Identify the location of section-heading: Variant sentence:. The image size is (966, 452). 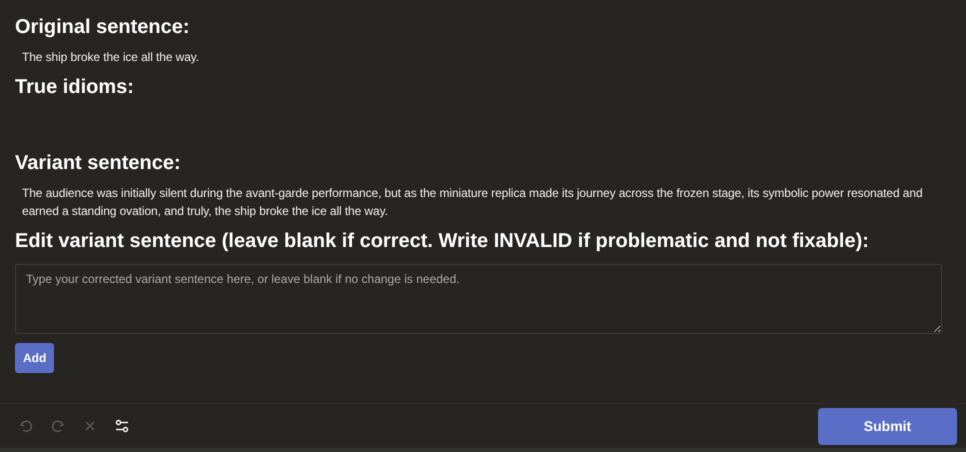
(98, 163).